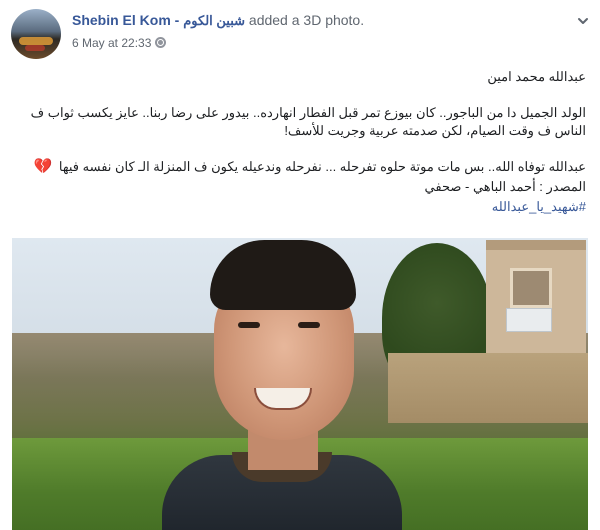 This screenshot has width=600, height=530. I want to click on chevron-down-icon, so click(583, 21).